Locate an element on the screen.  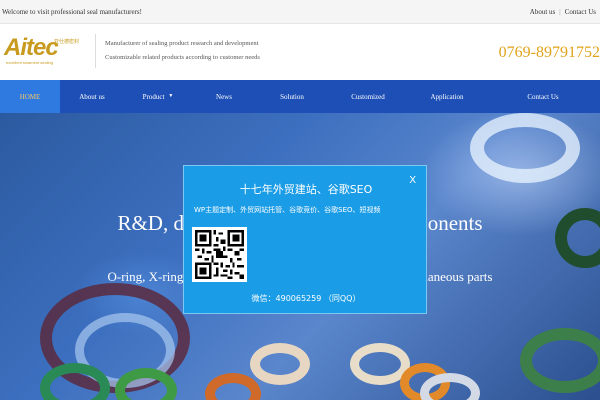
popup-title: 十七年外贸建站、谷歌SEO is located at coordinates (306, 189).